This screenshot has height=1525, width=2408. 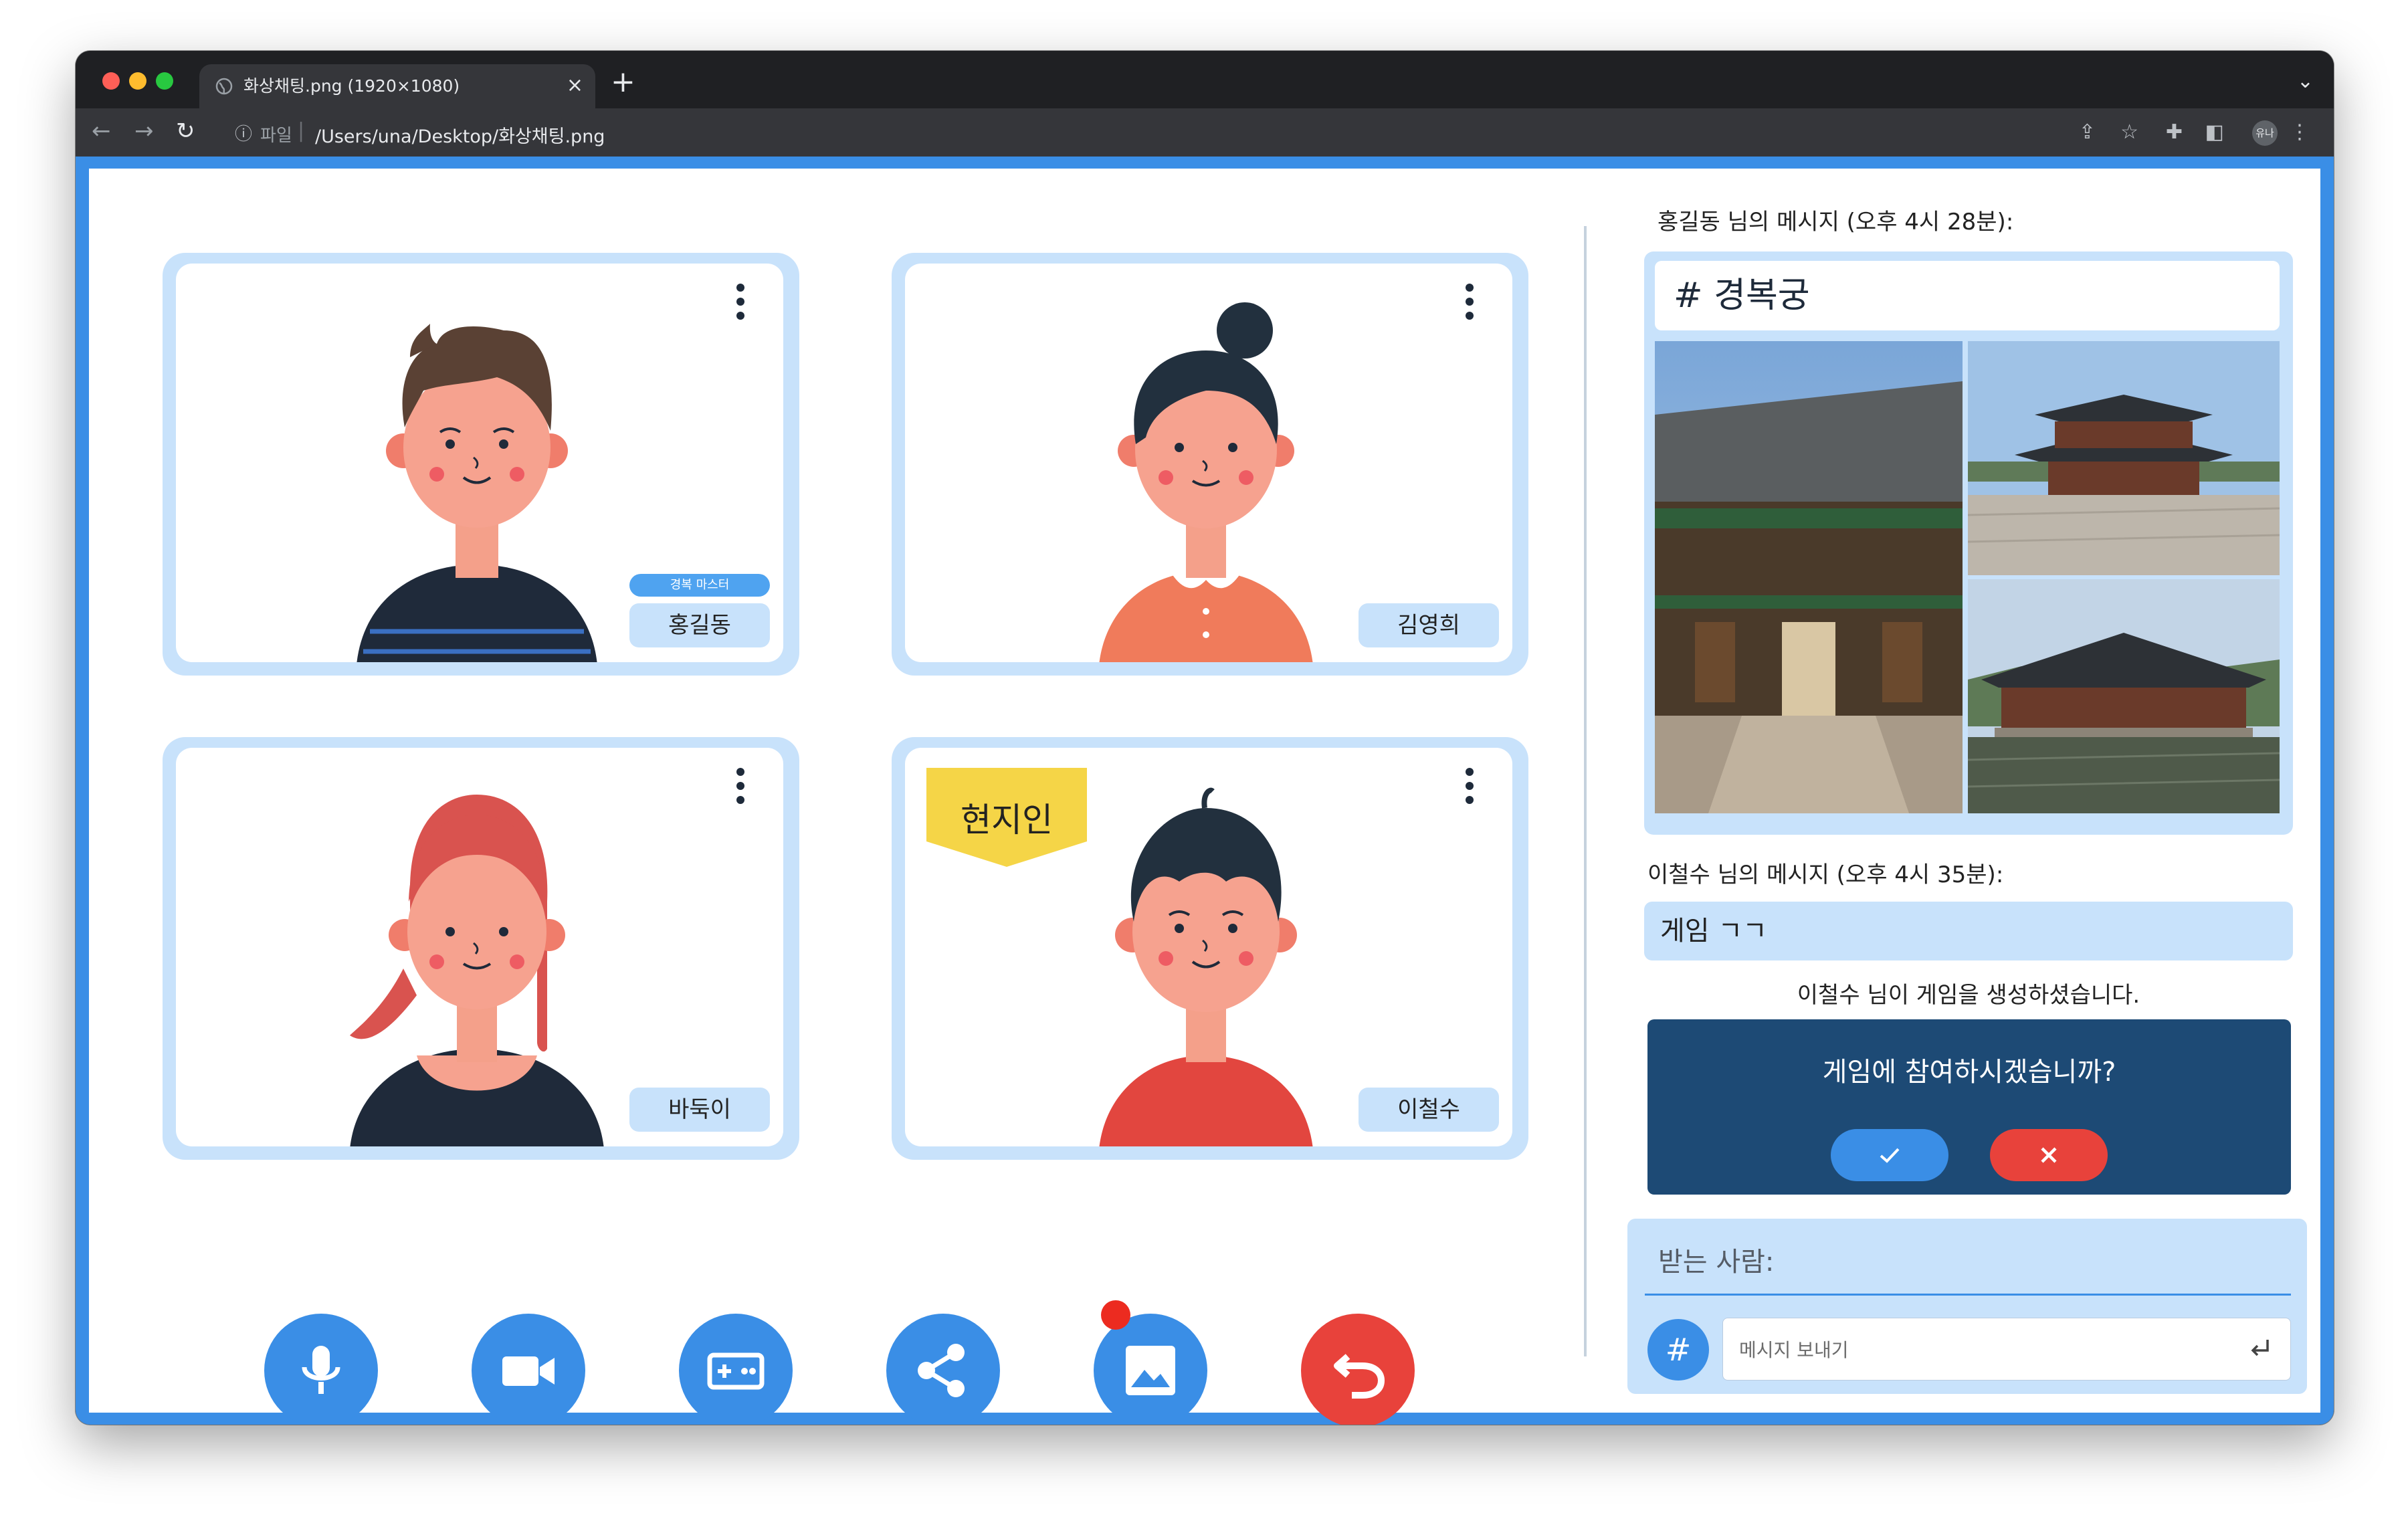 I want to click on x-icon, so click(x=2049, y=1155).